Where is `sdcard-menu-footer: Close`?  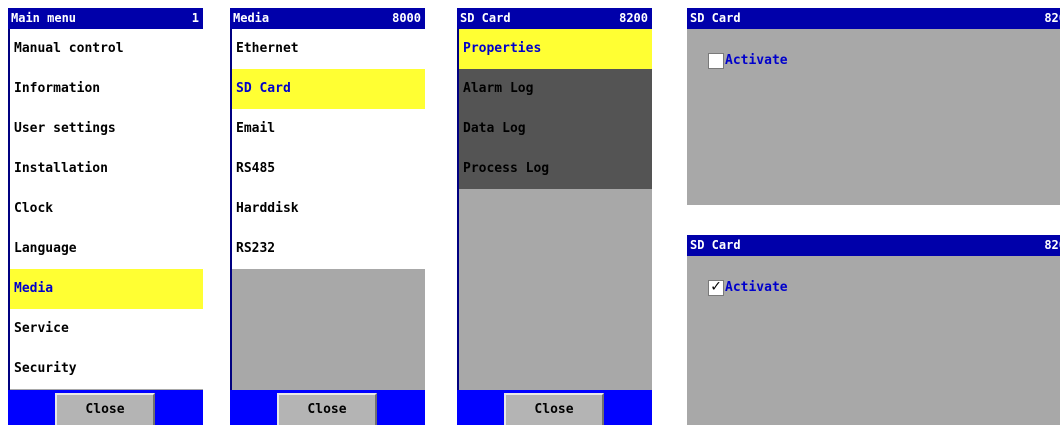
sdcard-menu-footer: Close is located at coordinates (554, 407).